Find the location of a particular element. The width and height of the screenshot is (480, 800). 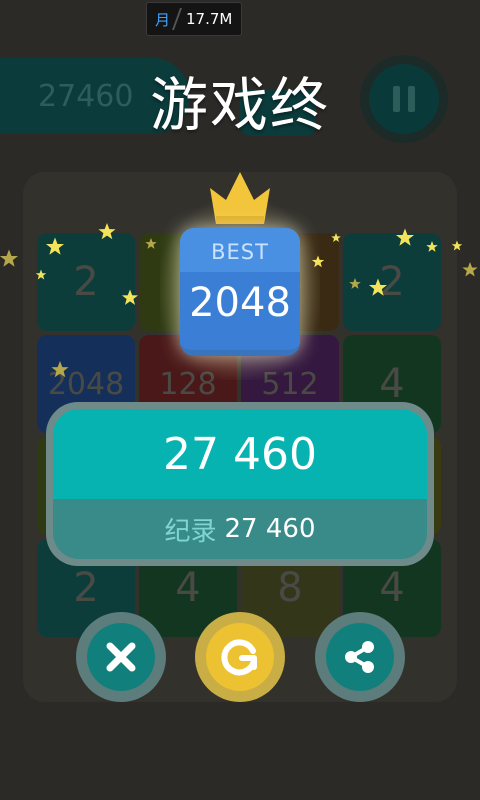

close-button is located at coordinates (121, 657).